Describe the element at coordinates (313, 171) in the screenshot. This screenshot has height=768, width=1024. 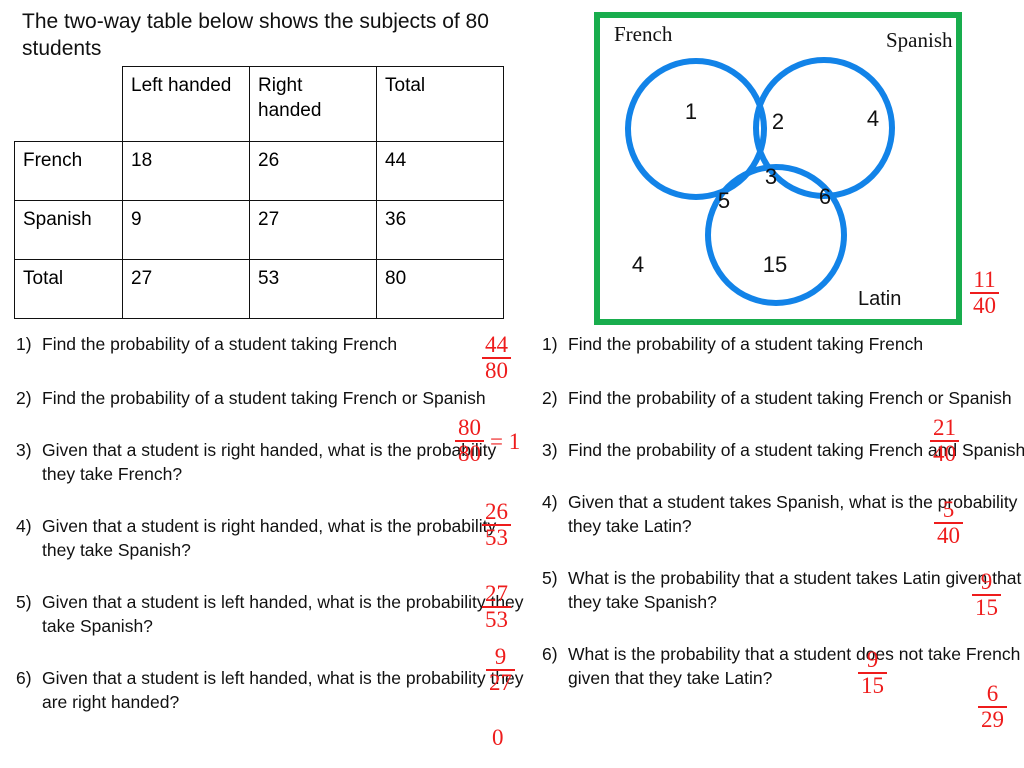
I see `table-cell: 26` at that location.